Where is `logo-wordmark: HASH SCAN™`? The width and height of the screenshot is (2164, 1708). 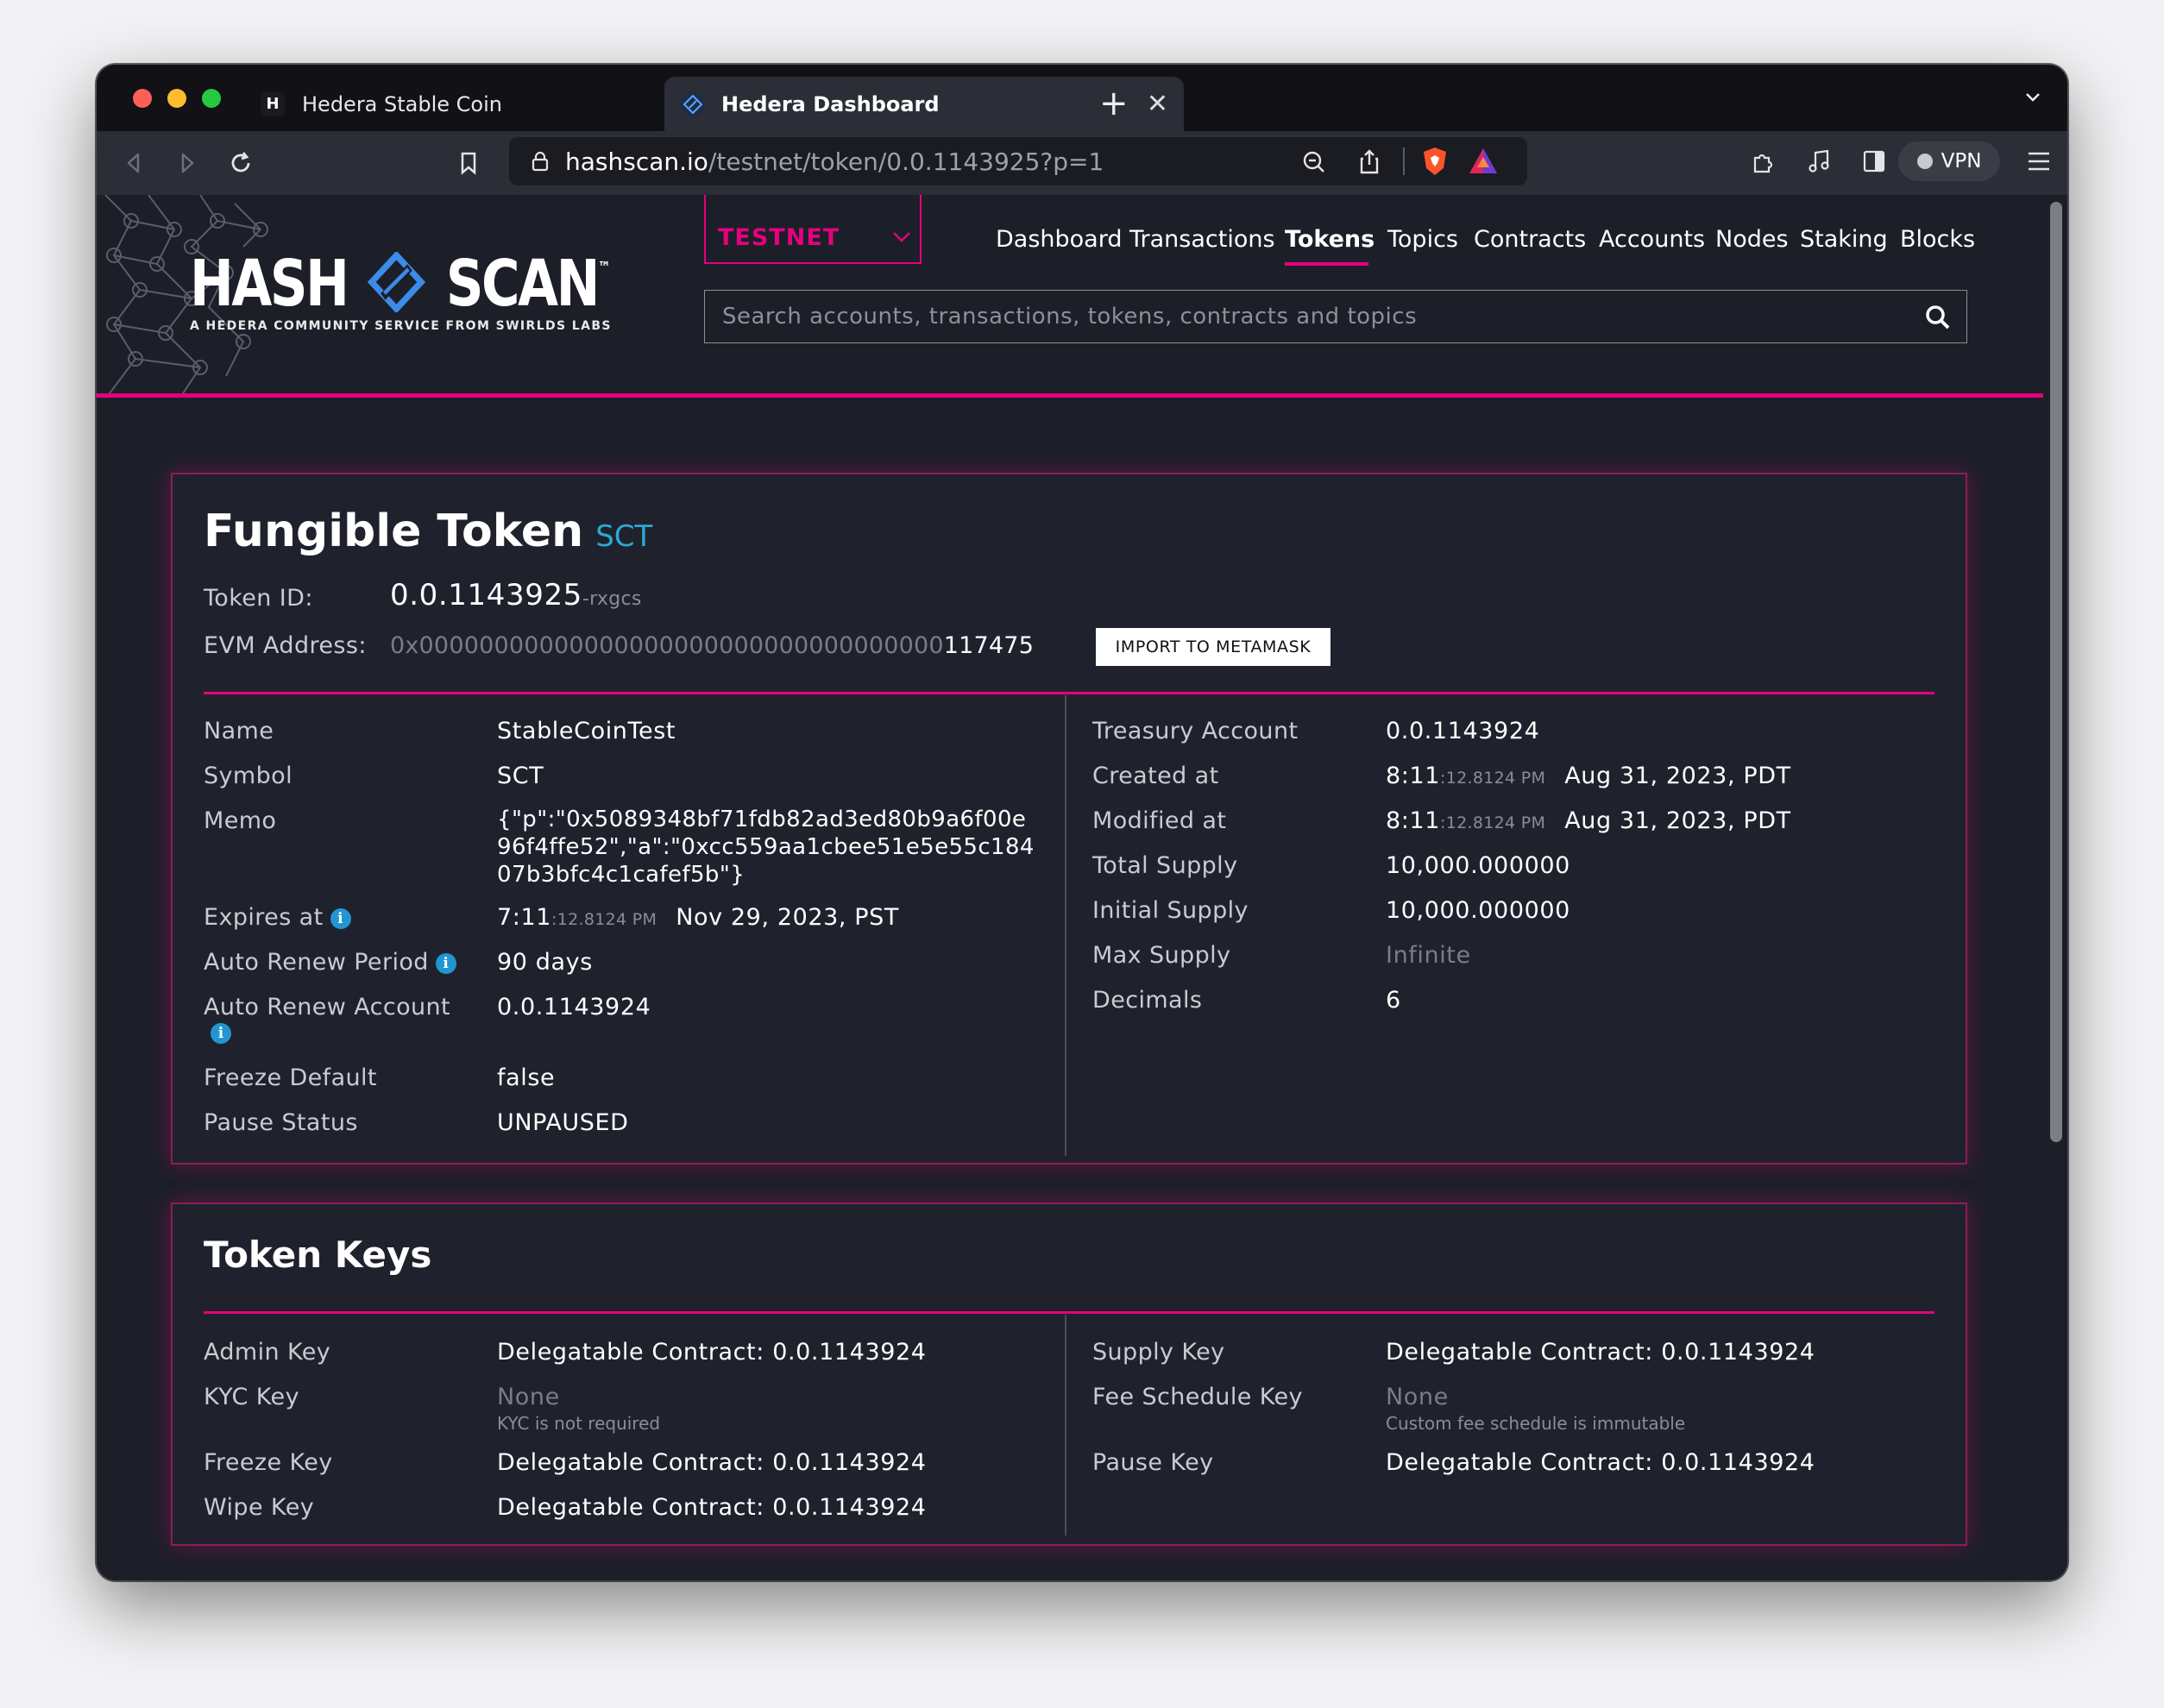 logo-wordmark: HASH SCAN™ is located at coordinates (400, 284).